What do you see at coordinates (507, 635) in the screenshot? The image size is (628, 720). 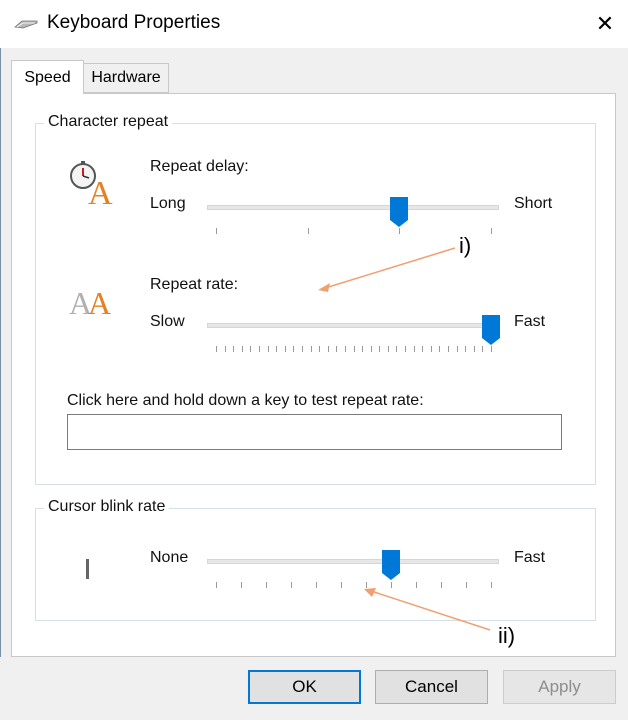 I see `annotation-label-ii: ii)` at bounding box center [507, 635].